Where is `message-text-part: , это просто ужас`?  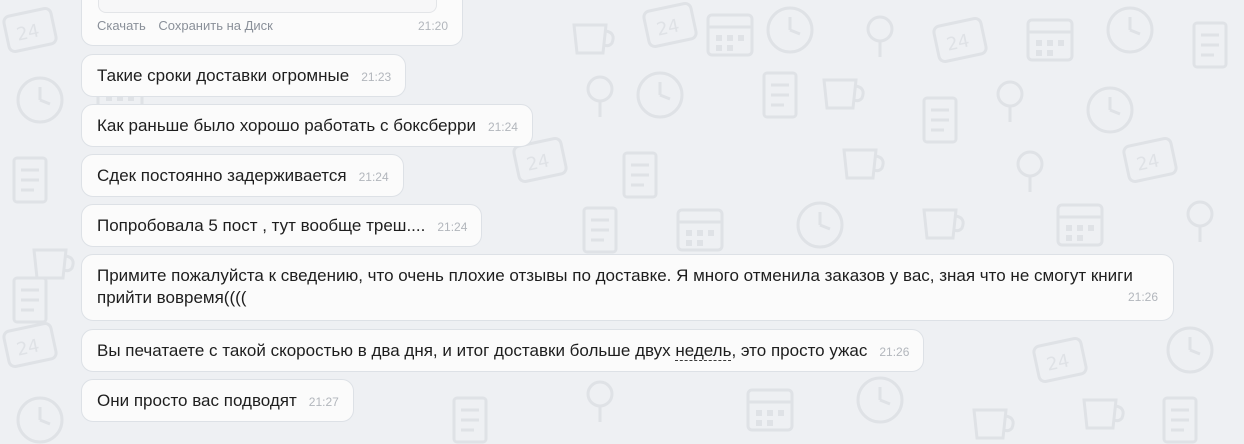 message-text-part: , это просто ужас is located at coordinates (799, 350).